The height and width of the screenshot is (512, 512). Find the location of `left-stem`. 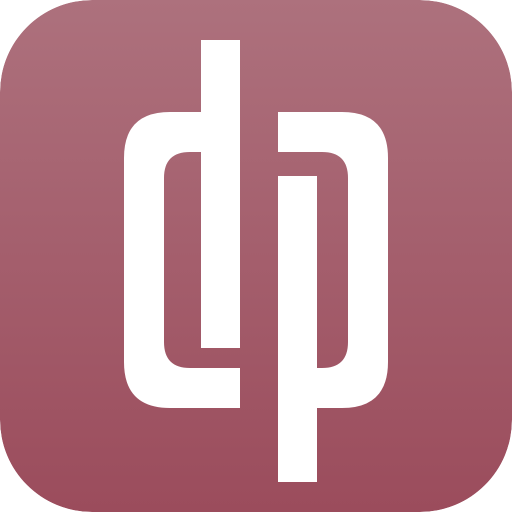

left-stem is located at coordinates (220, 194).